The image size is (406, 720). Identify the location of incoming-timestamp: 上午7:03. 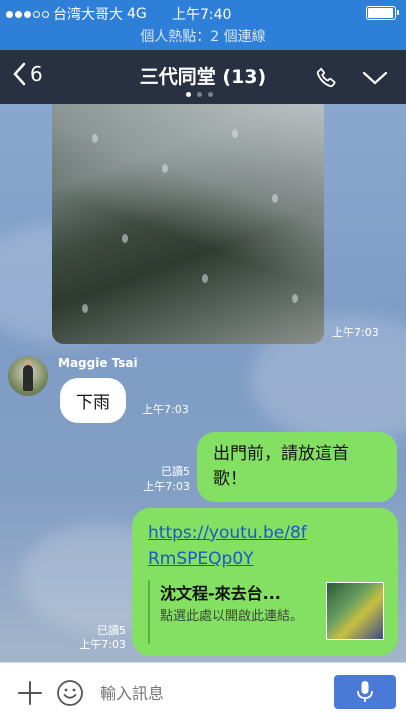
(165, 409).